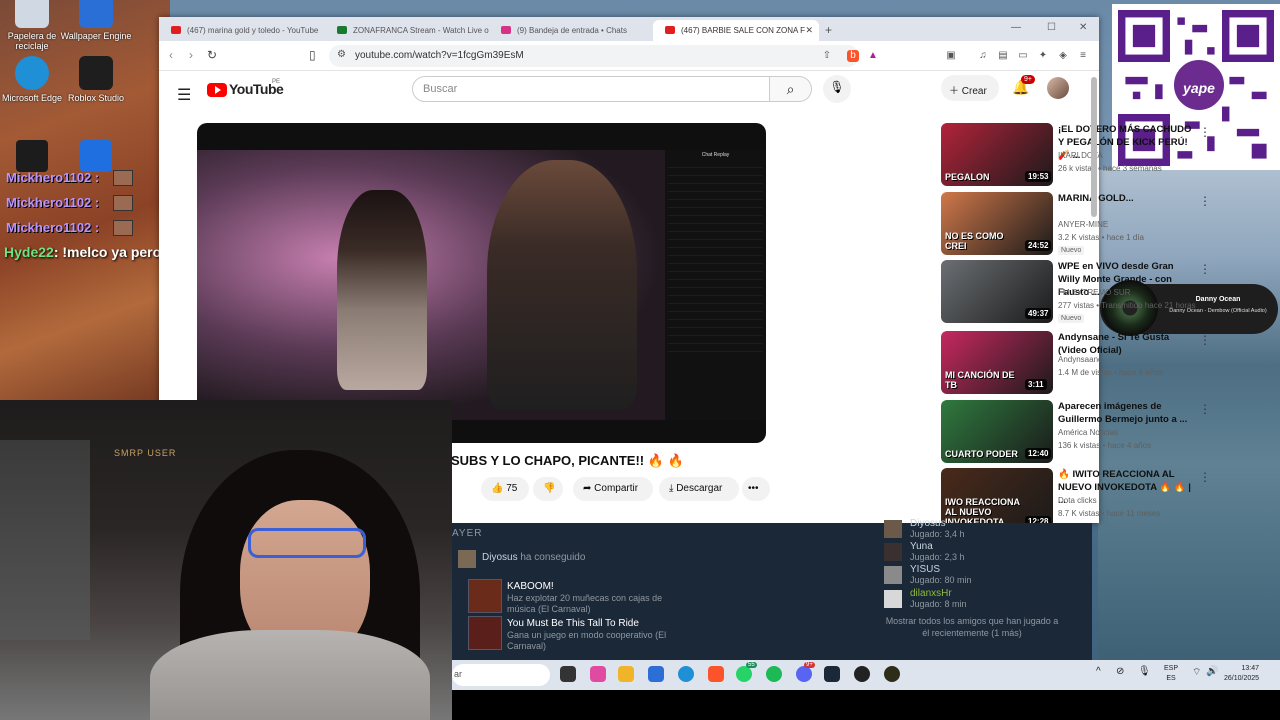 The image size is (1280, 720). I want to click on recommendation-channel: Andynsaane, so click(1080, 359).